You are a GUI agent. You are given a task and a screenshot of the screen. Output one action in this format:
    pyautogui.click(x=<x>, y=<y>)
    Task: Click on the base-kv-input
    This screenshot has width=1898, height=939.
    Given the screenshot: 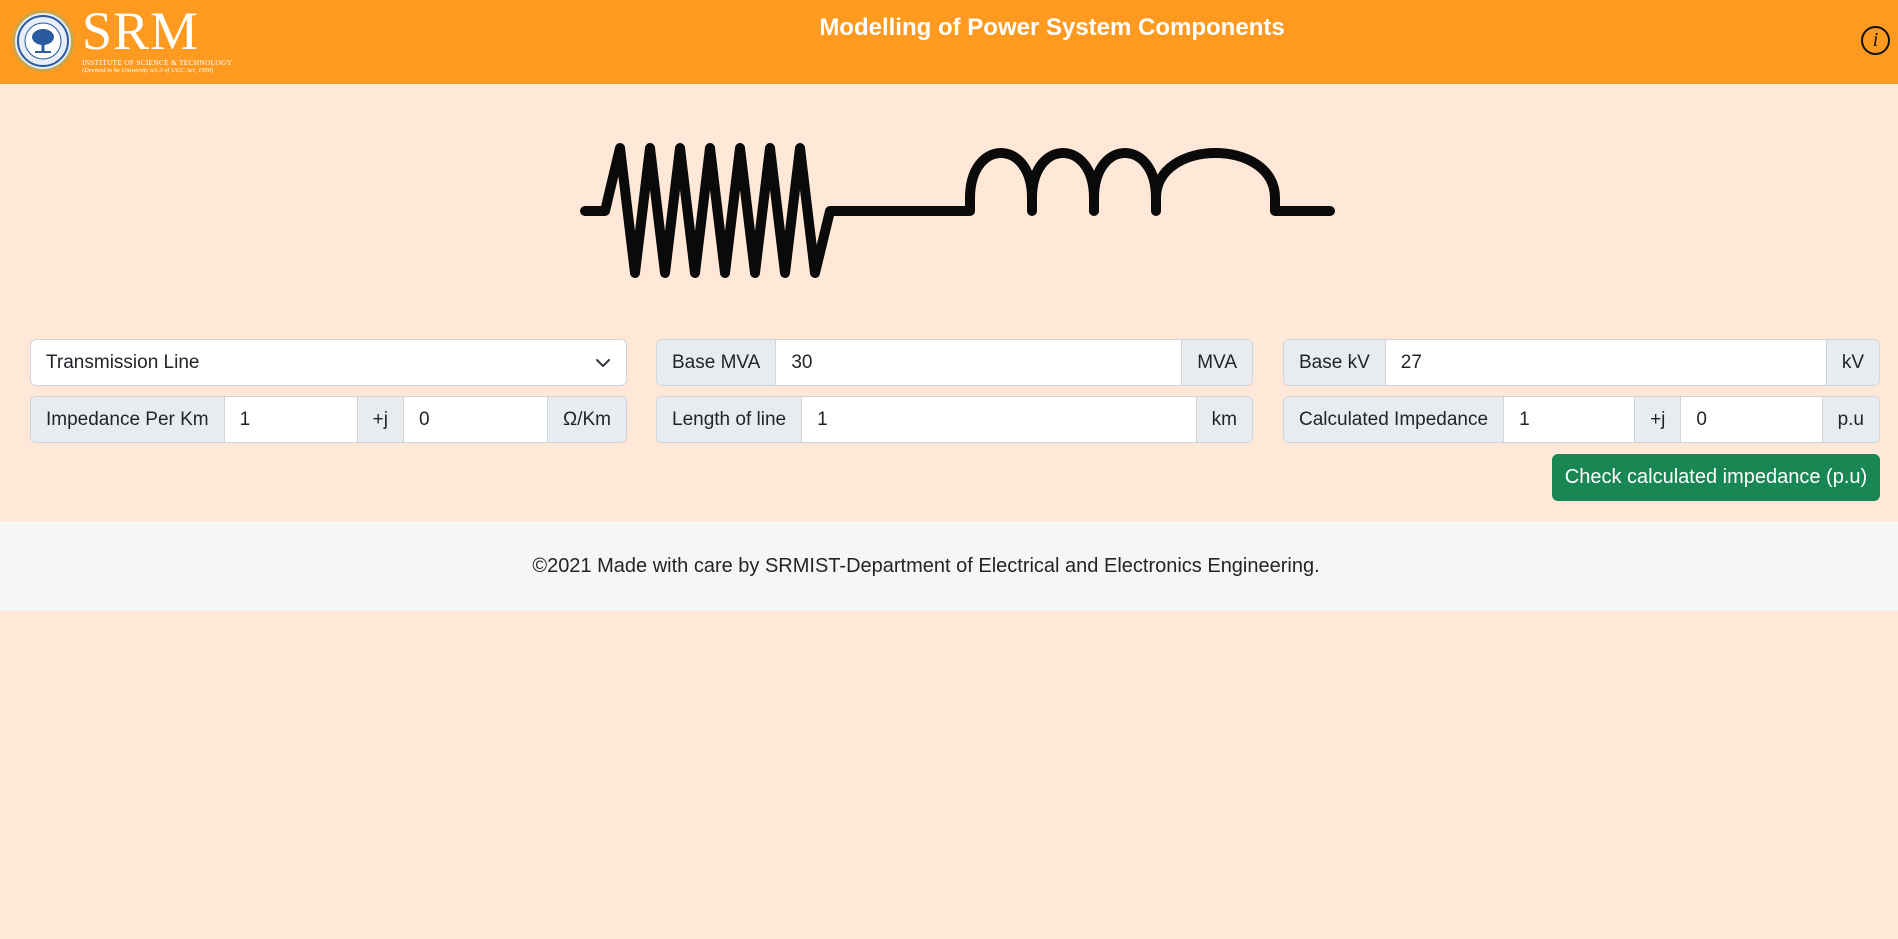 What is the action you would take?
    pyautogui.click(x=1605, y=362)
    